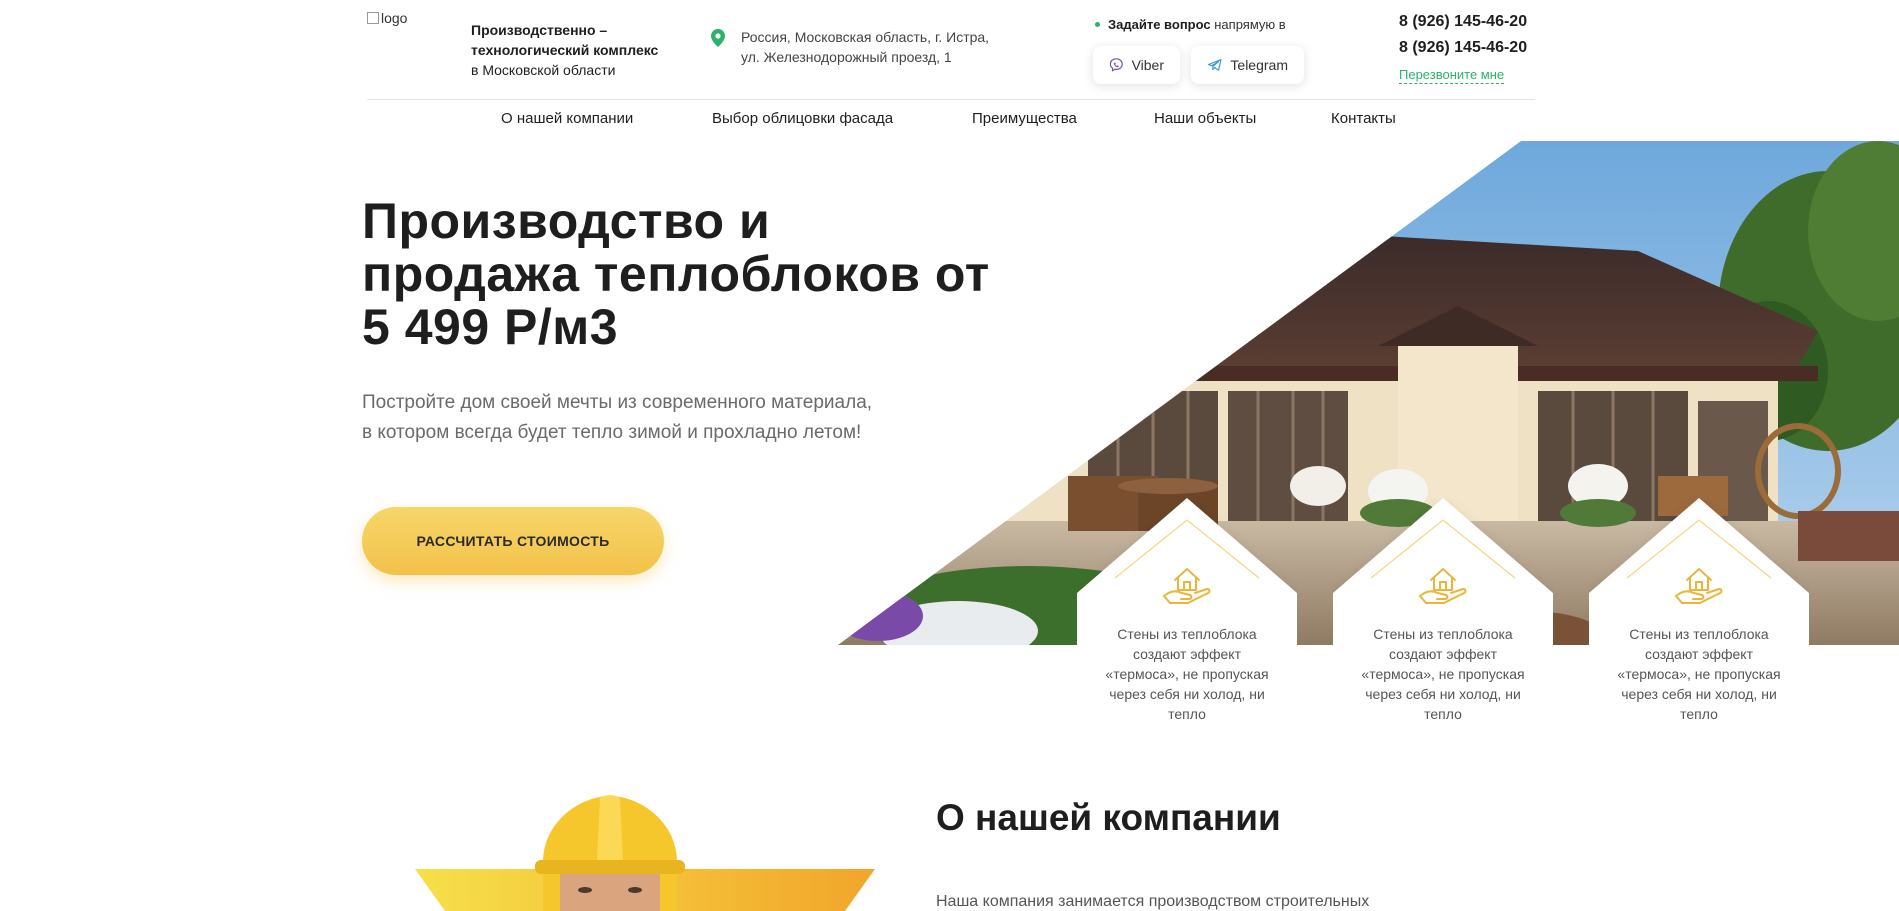  What do you see at coordinates (1250, 24) in the screenshot?
I see `ask-rest: напрямую в` at bounding box center [1250, 24].